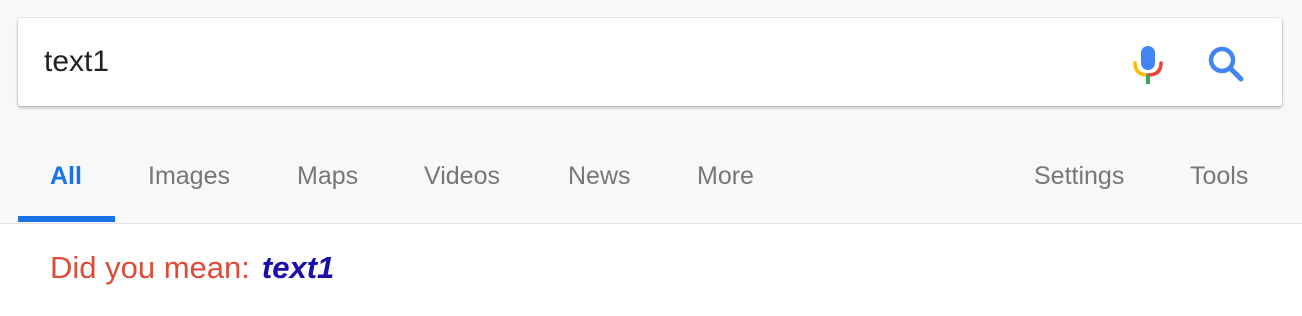  Describe the element at coordinates (66, 176) in the screenshot. I see `tab-all: All` at that location.